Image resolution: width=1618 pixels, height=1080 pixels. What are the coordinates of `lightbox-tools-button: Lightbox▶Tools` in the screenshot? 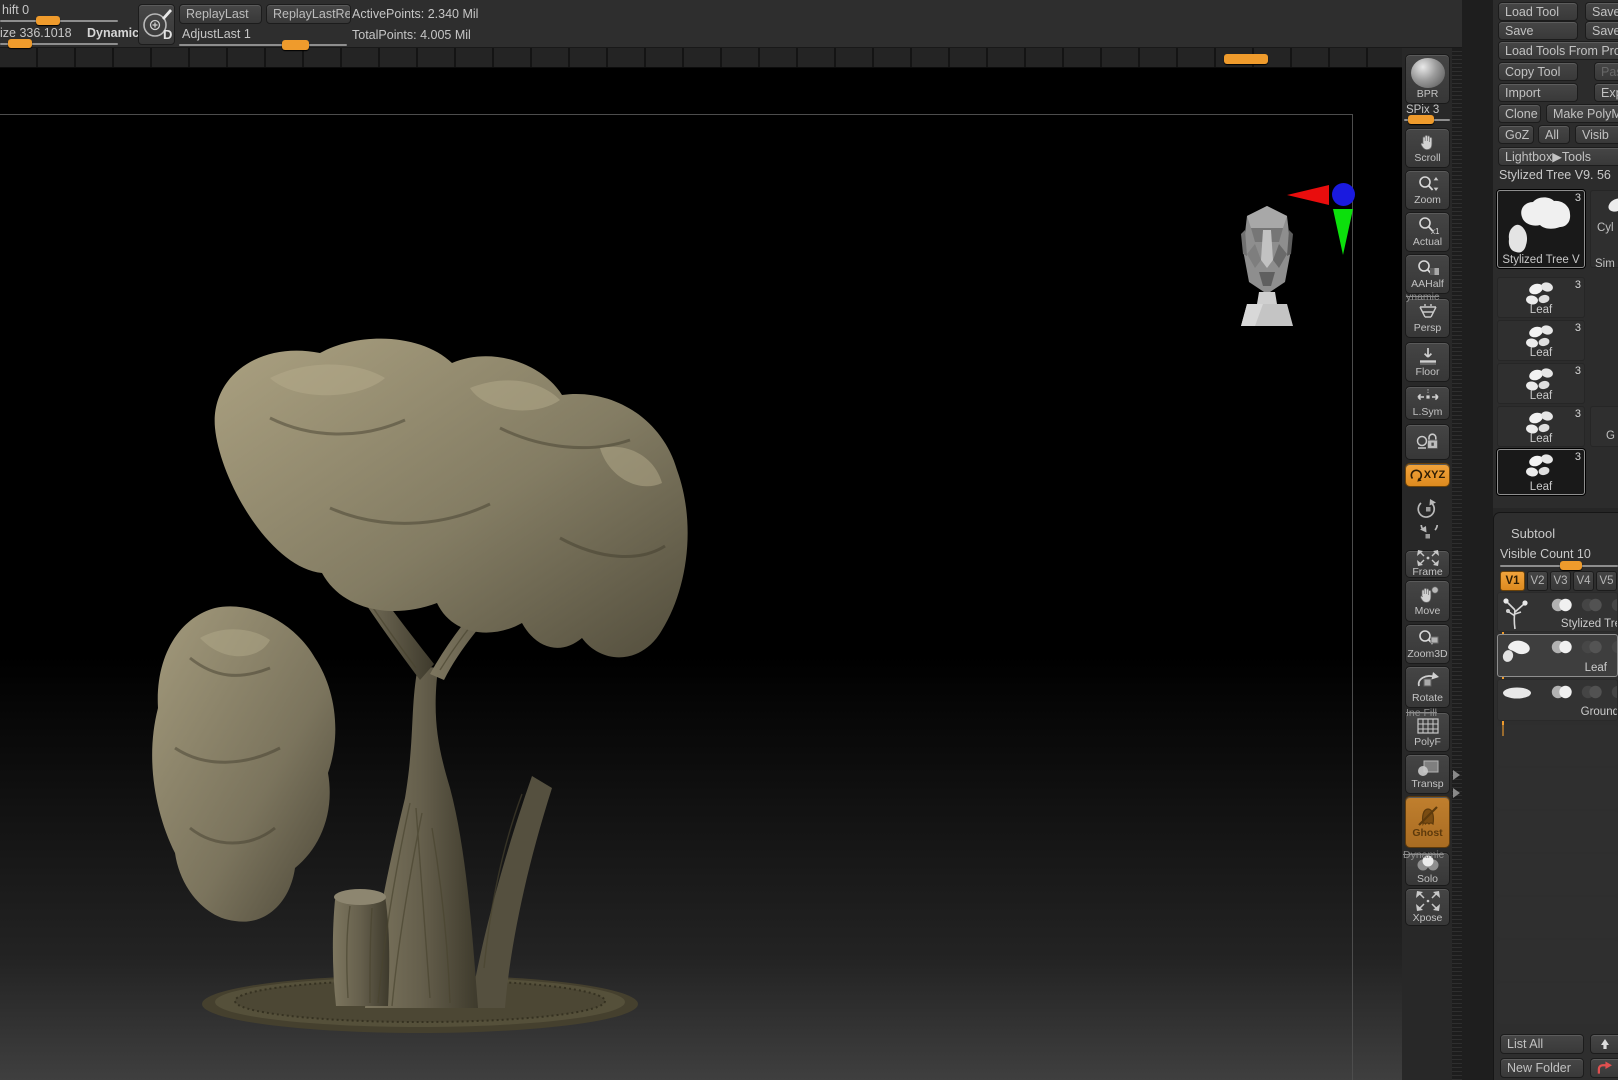 It's located at (1558, 156).